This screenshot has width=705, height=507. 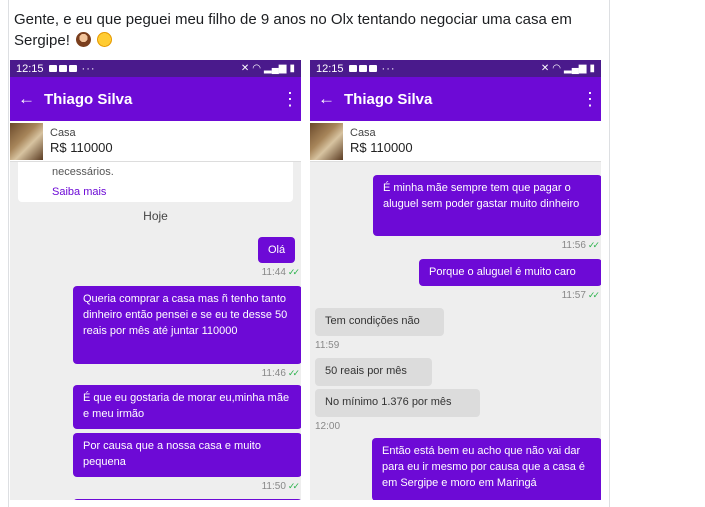 What do you see at coordinates (280, 486) in the screenshot?
I see `message-timestamp: 11:50 ✓✓` at bounding box center [280, 486].